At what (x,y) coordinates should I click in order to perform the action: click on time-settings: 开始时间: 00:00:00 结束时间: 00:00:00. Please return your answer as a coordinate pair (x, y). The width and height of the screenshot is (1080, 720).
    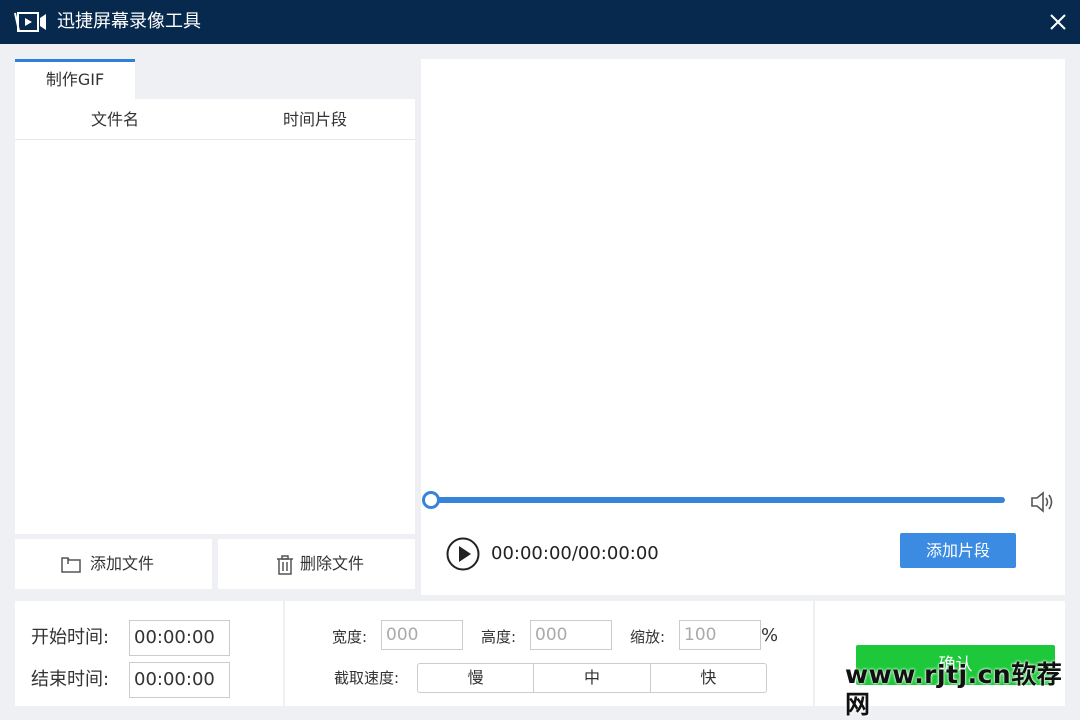
    Looking at the image, I should click on (149, 653).